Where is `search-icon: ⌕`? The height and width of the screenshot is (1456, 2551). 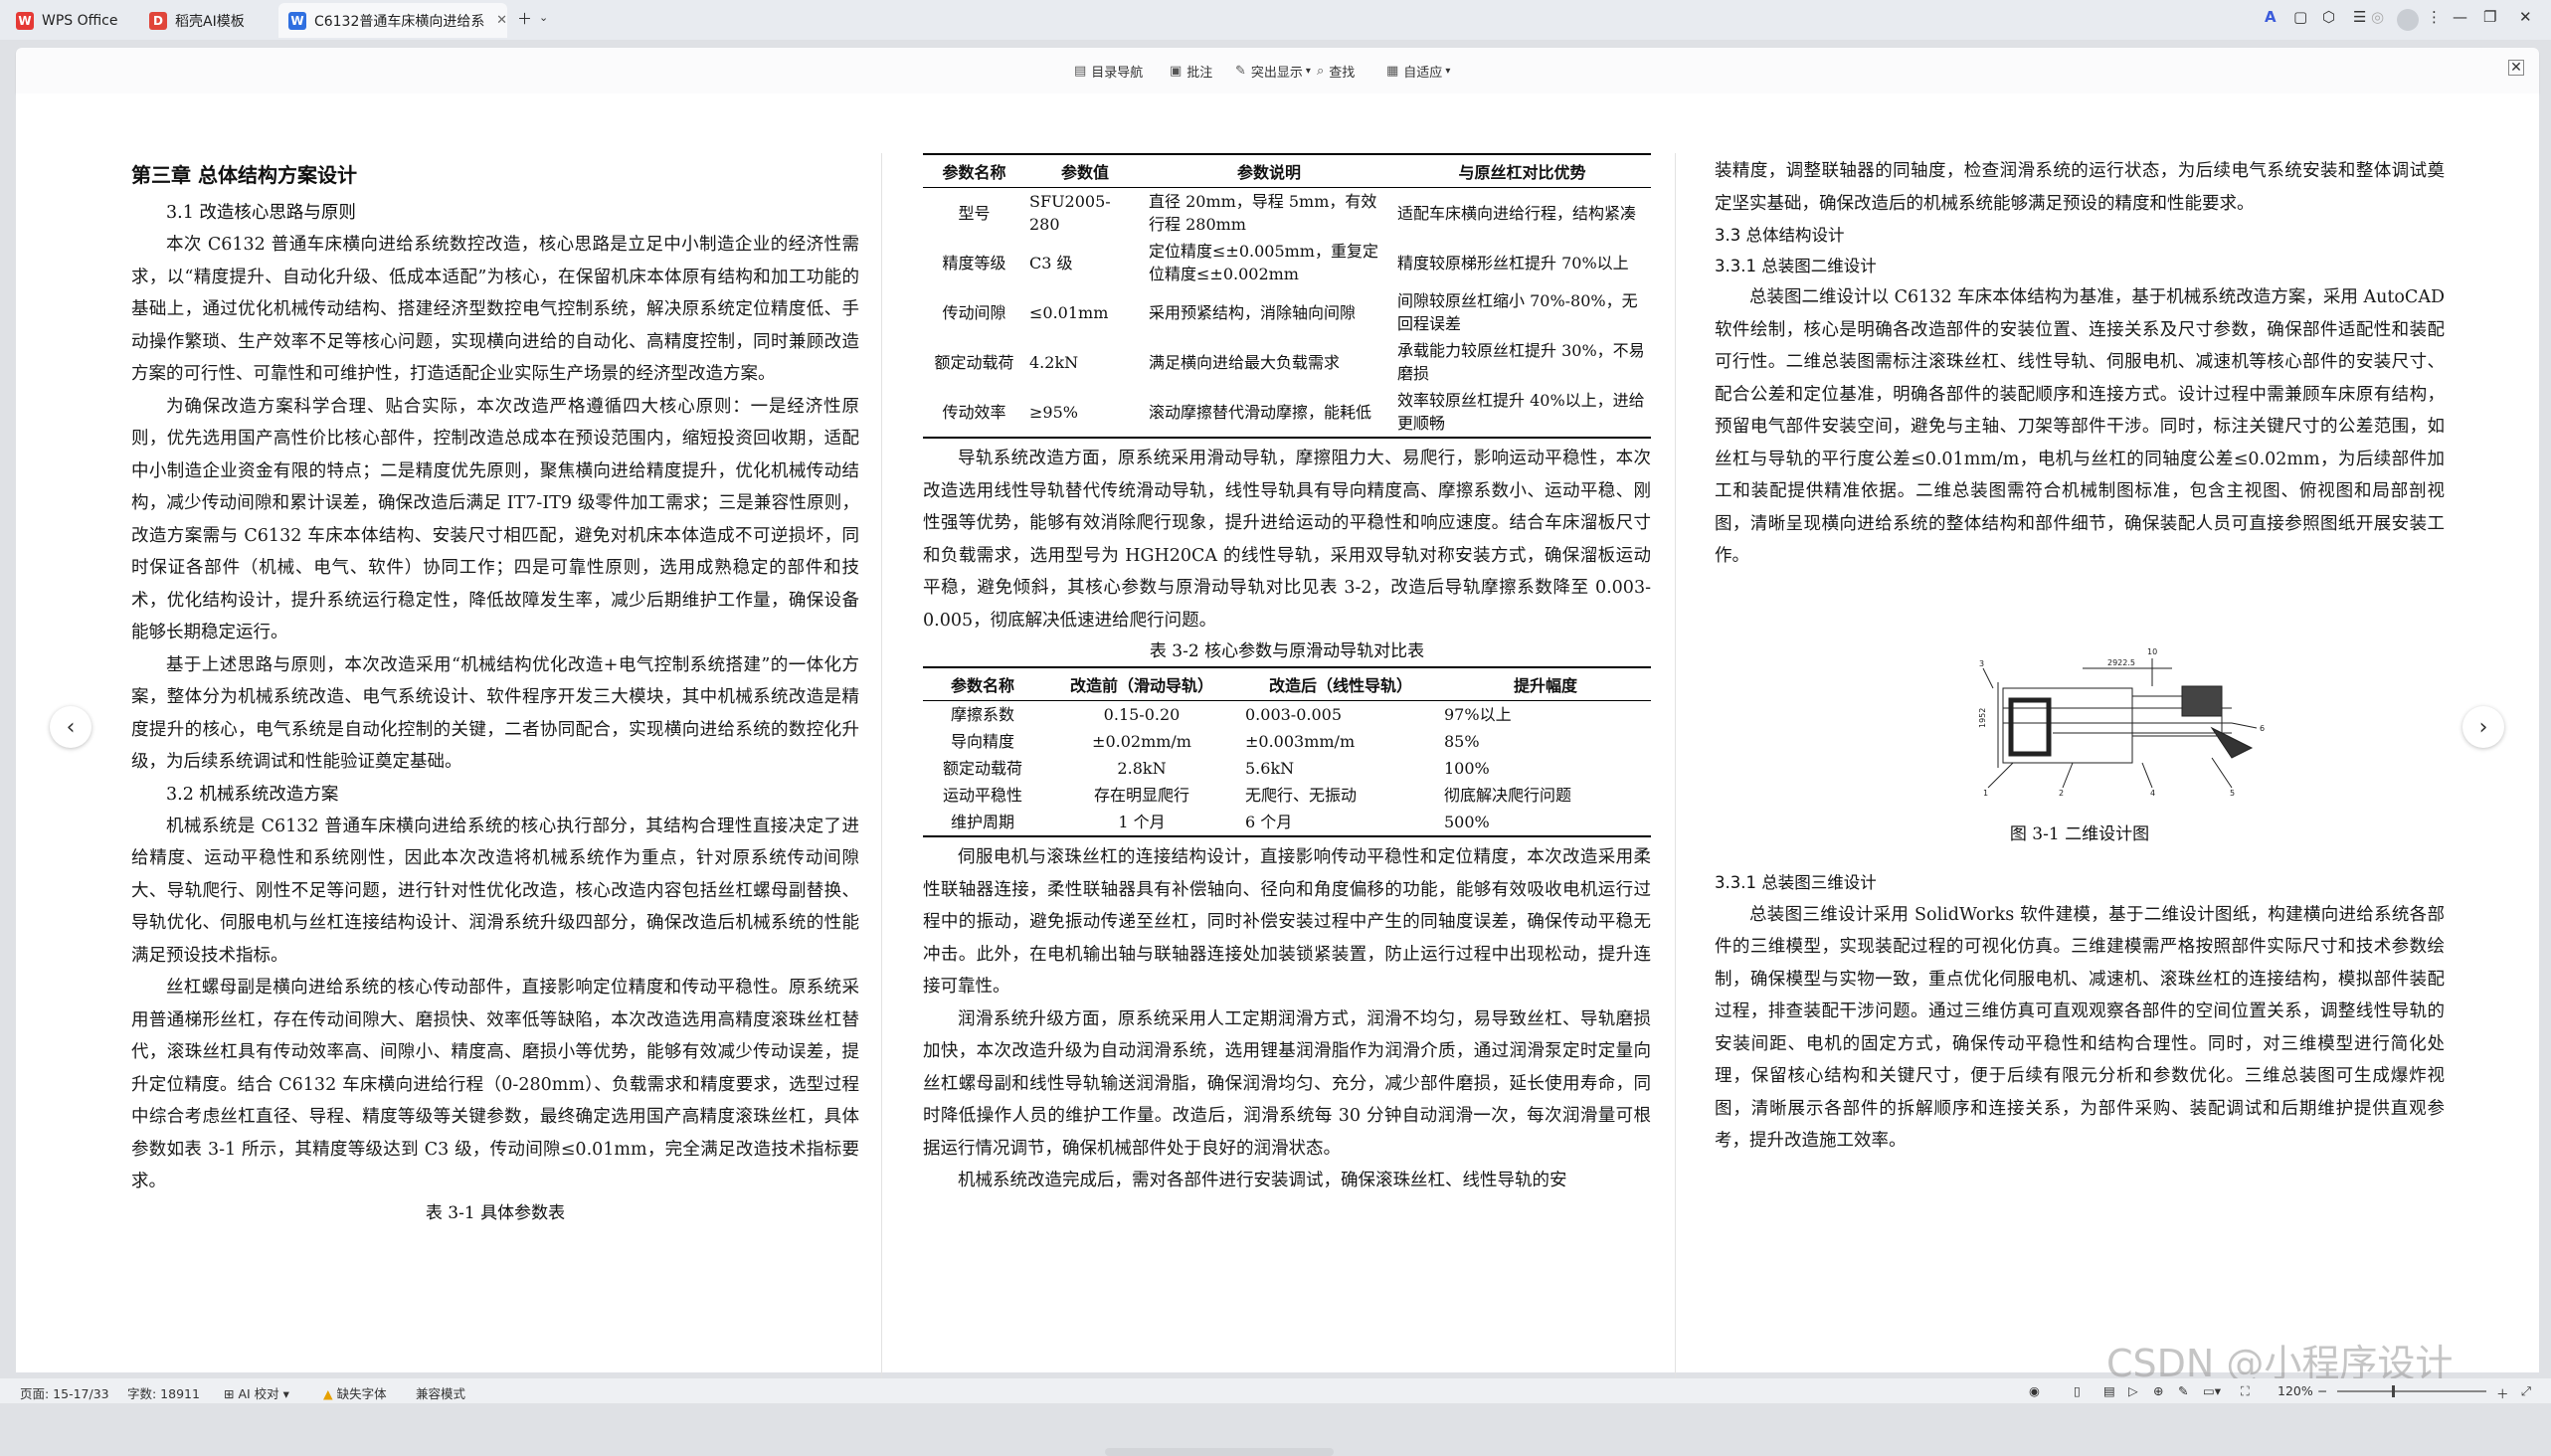 search-icon: ⌕ is located at coordinates (1321, 71).